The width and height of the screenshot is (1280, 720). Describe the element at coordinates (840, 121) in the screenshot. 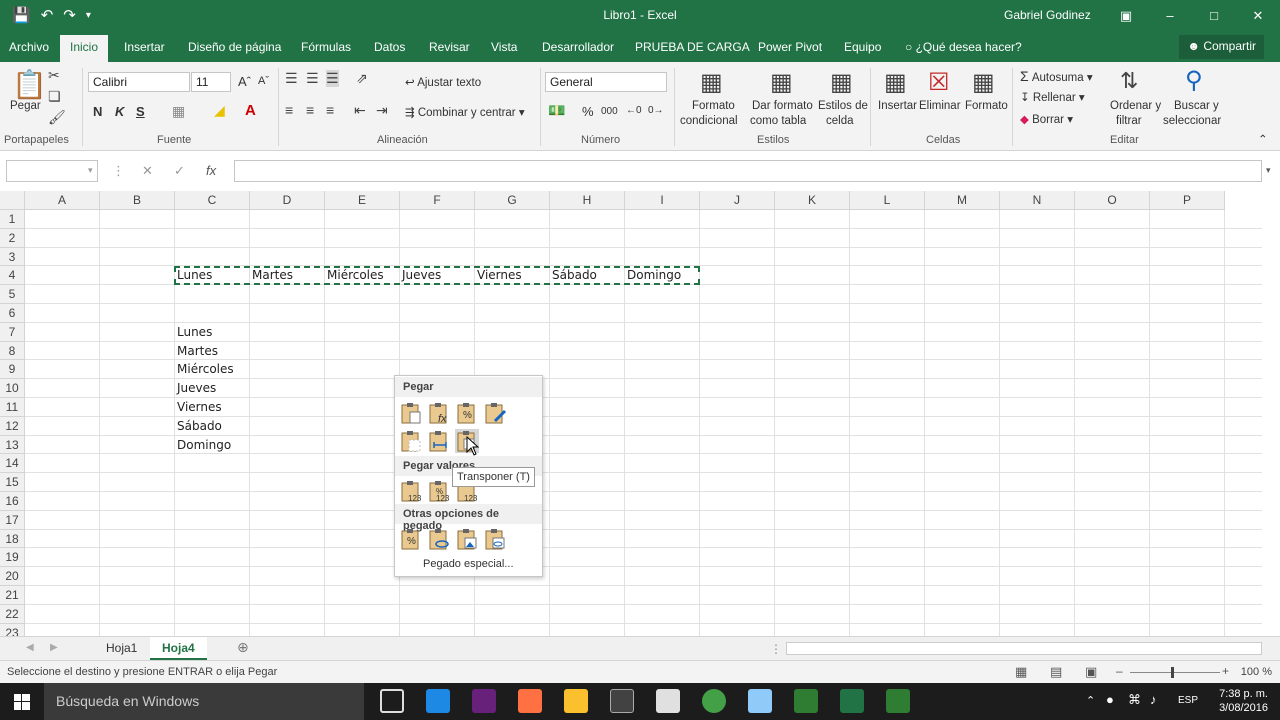

I see `cell-styles-label-2: celda` at that location.